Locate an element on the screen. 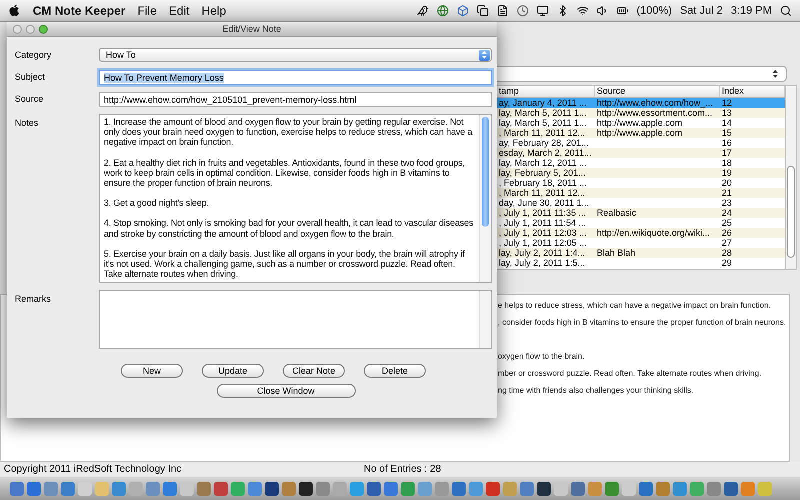 This screenshot has width=800, height=500. table-row: , March 11, 2011 12... http://www.apple.com 15 is located at coordinates (641, 133).